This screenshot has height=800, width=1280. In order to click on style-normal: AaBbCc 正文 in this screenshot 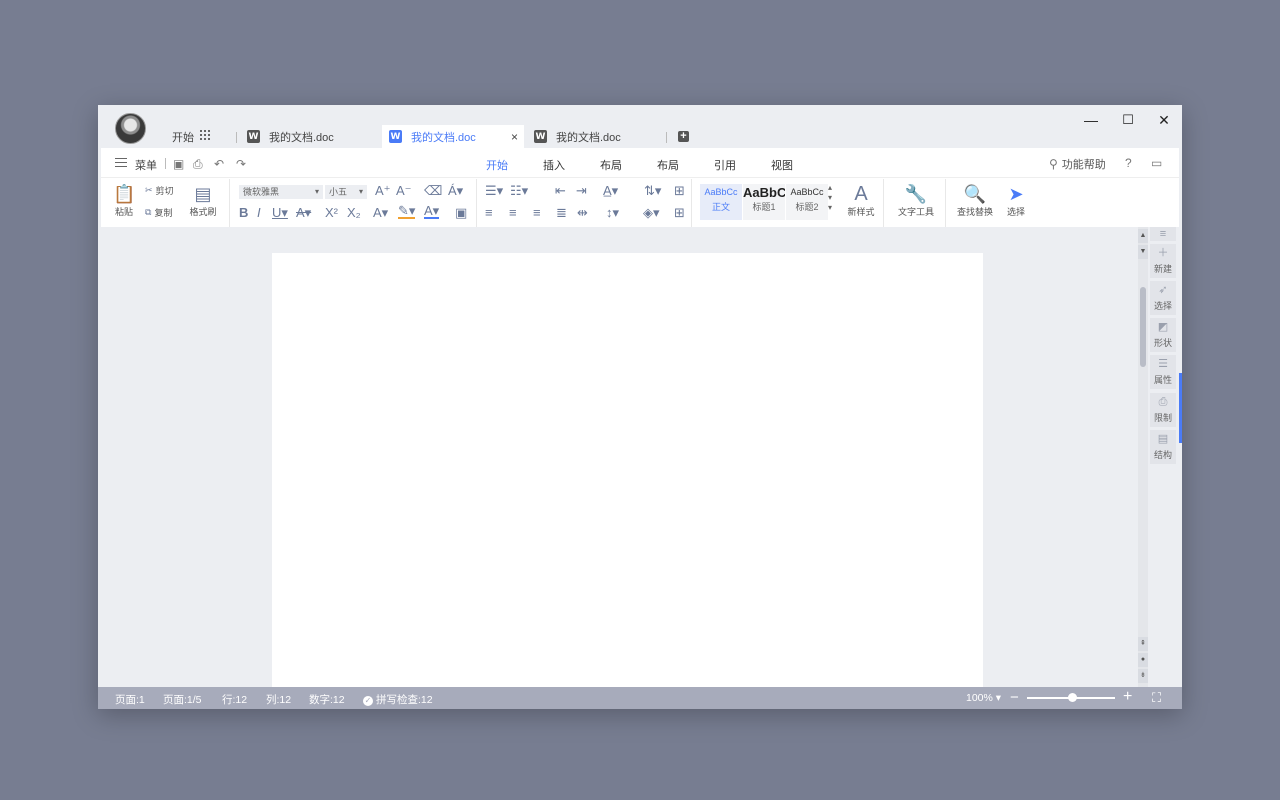, I will do `click(721, 202)`.